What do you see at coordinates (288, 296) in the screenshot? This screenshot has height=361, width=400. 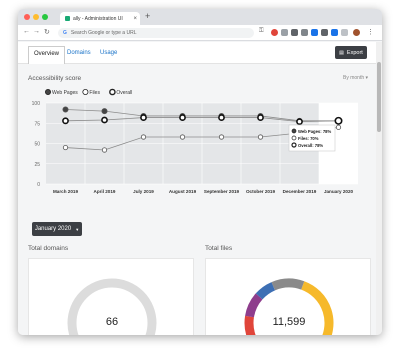 I see `total-files-card: 11,599` at bounding box center [288, 296].